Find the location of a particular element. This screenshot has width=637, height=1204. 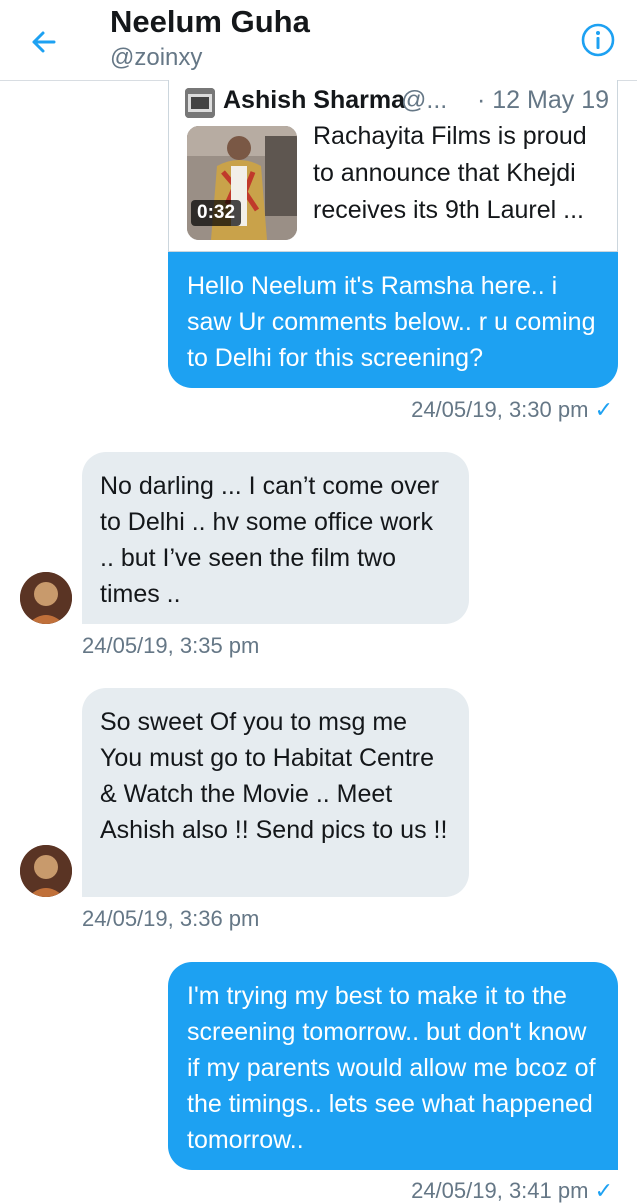

arrow-left-icon is located at coordinates (44, 42).